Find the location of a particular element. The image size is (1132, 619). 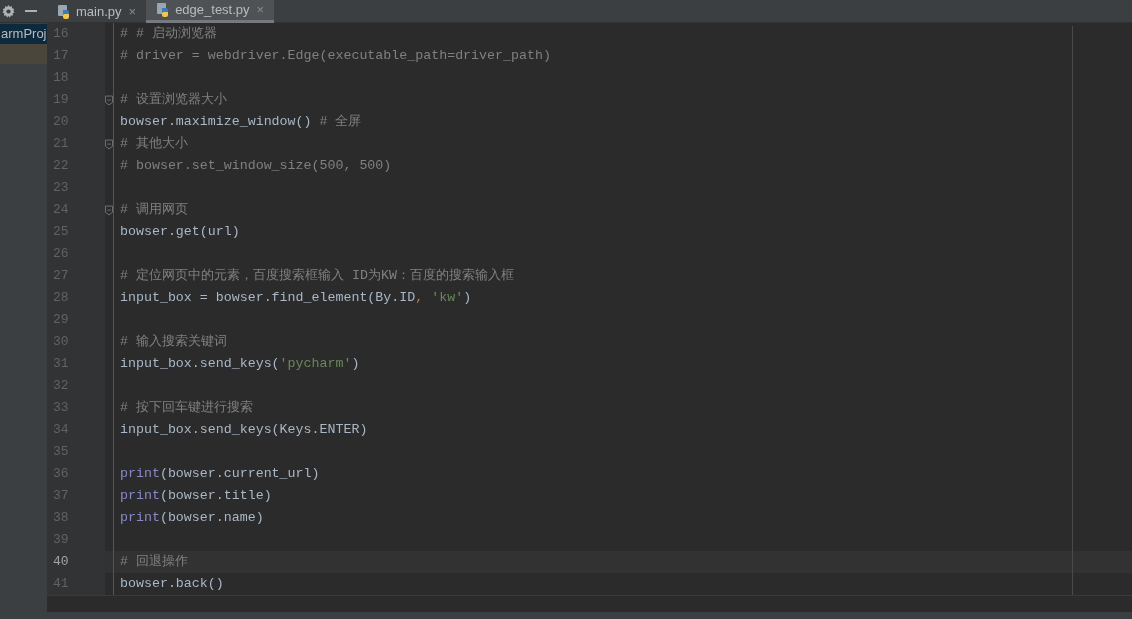

code-line: print(bowser.current_url) is located at coordinates (220, 474).